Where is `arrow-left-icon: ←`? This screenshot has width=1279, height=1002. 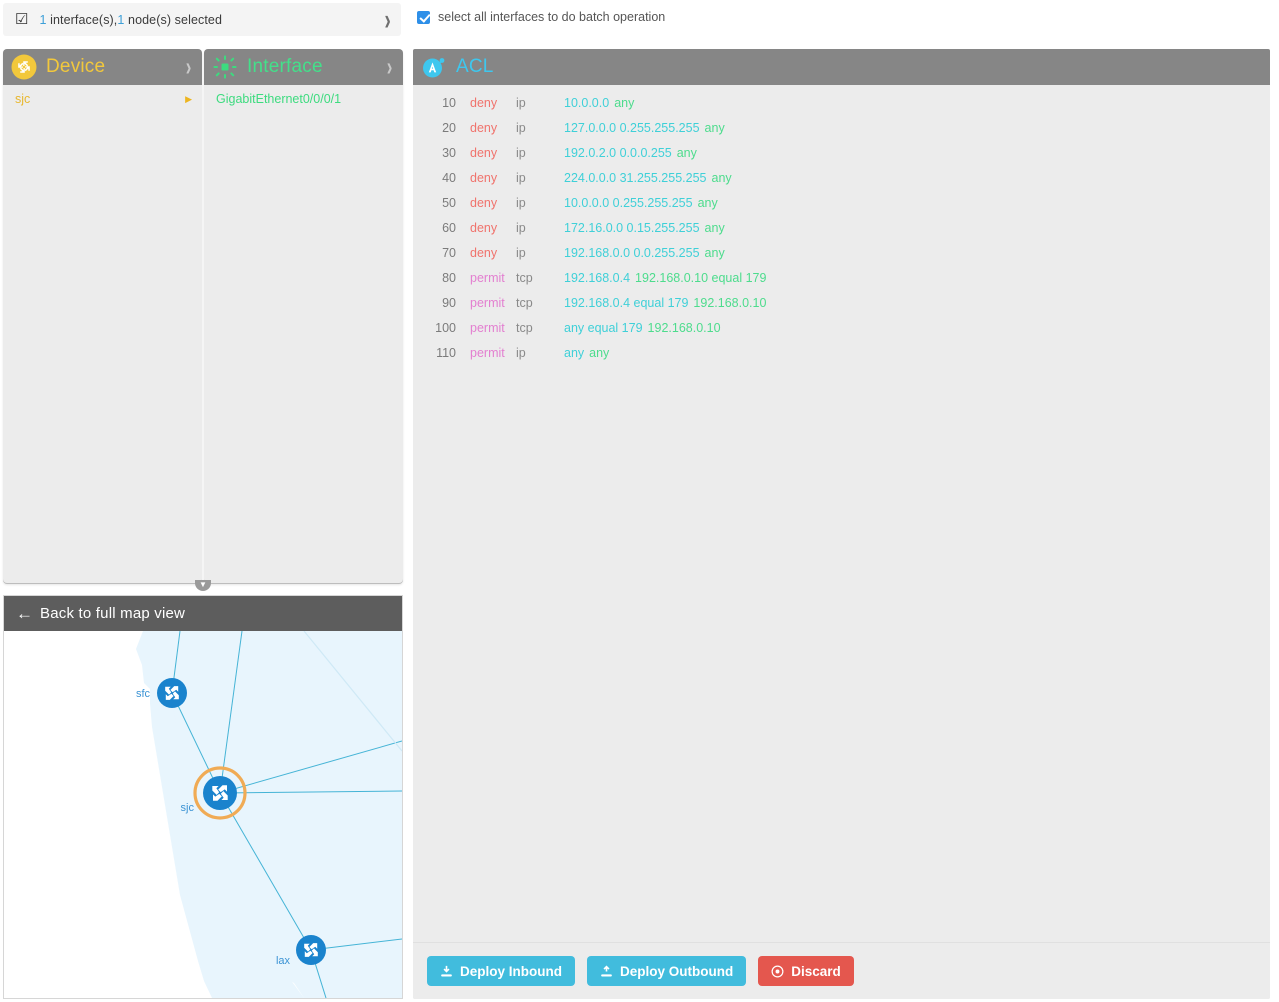
arrow-left-icon: ← is located at coordinates (24, 613).